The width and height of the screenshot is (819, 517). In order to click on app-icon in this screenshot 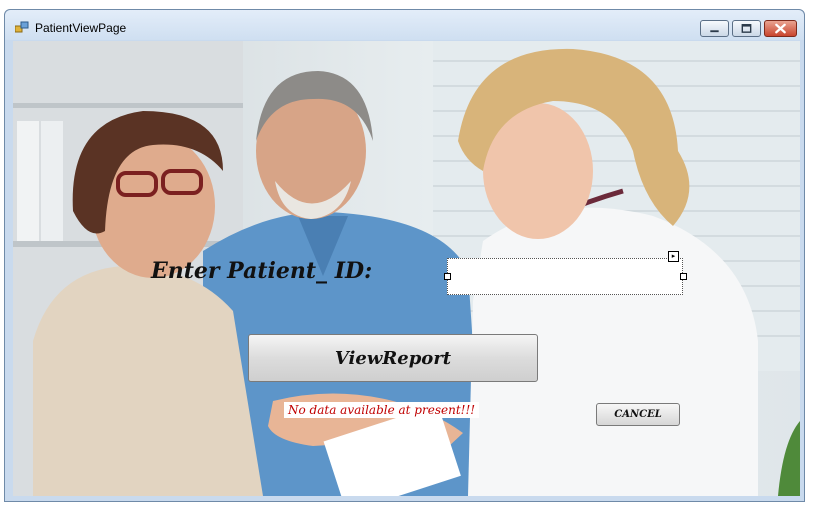, I will do `click(22, 27)`.